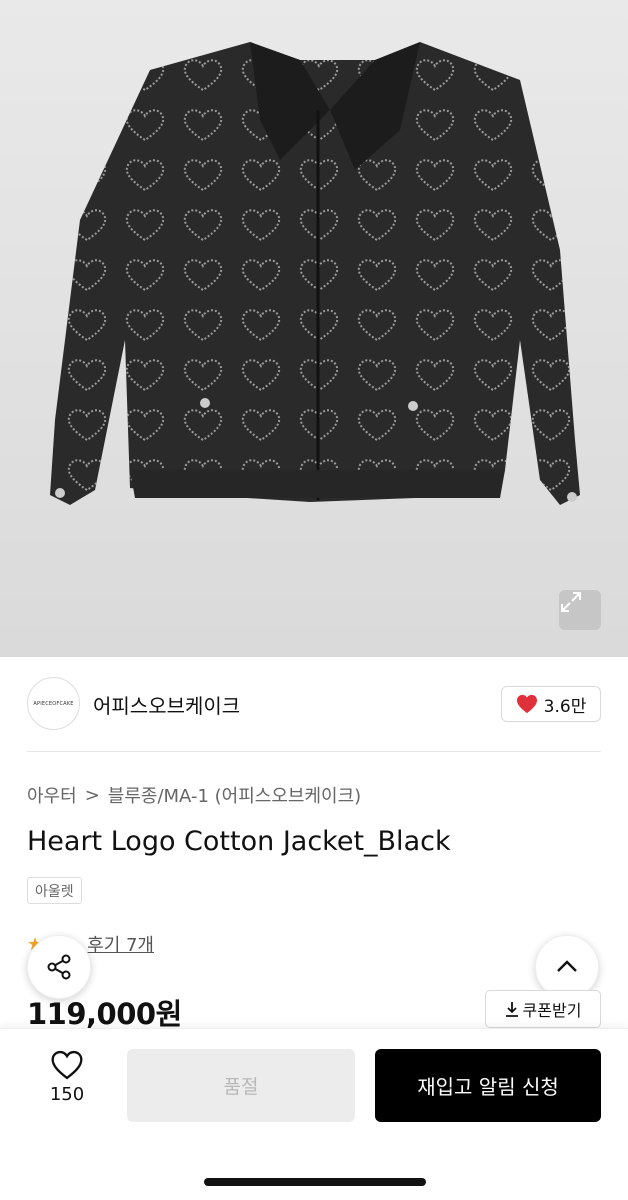  Describe the element at coordinates (52, 795) in the screenshot. I see `breadcrumb-level1: 아우터` at that location.